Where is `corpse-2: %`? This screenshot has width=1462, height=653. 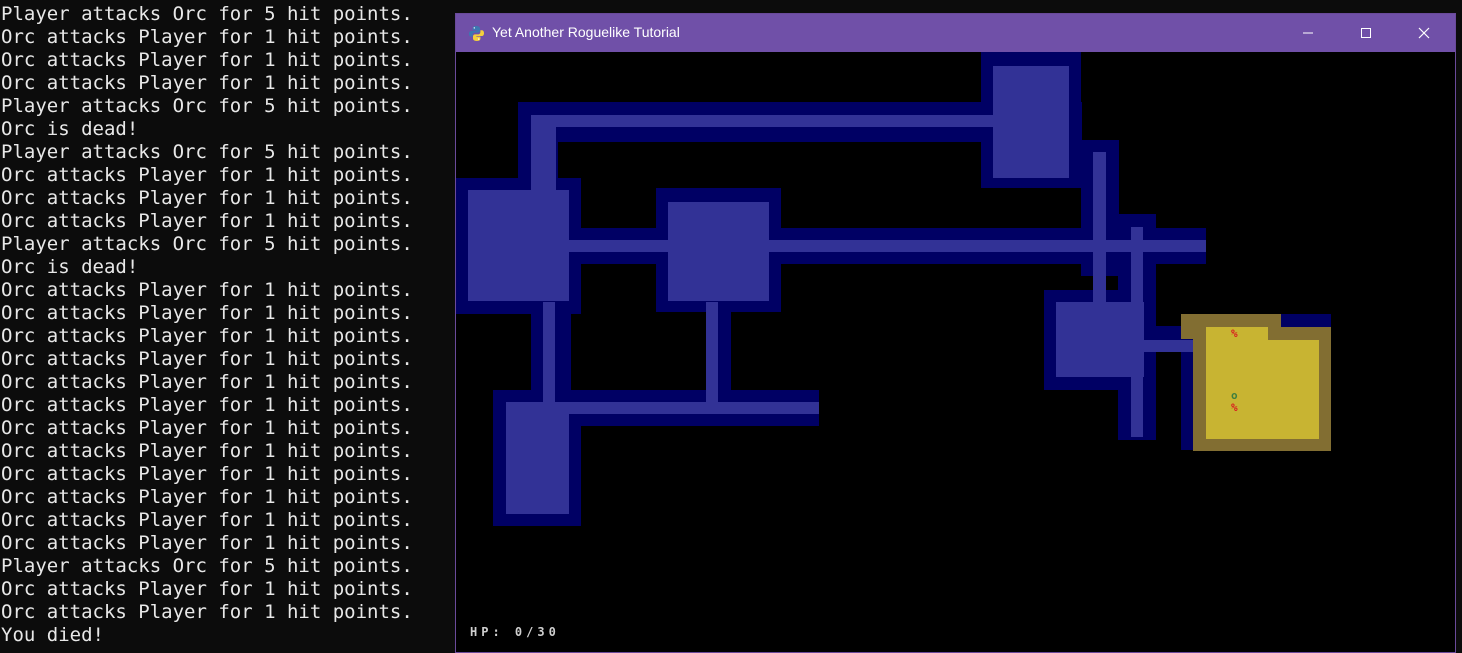 corpse-2: % is located at coordinates (1234, 407).